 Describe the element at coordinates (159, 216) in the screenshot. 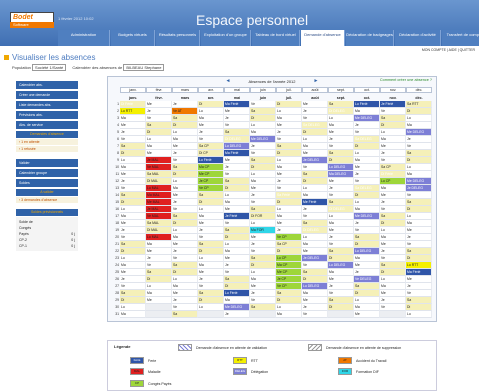

I see `calendar-day-cell: Ve MAL` at that location.